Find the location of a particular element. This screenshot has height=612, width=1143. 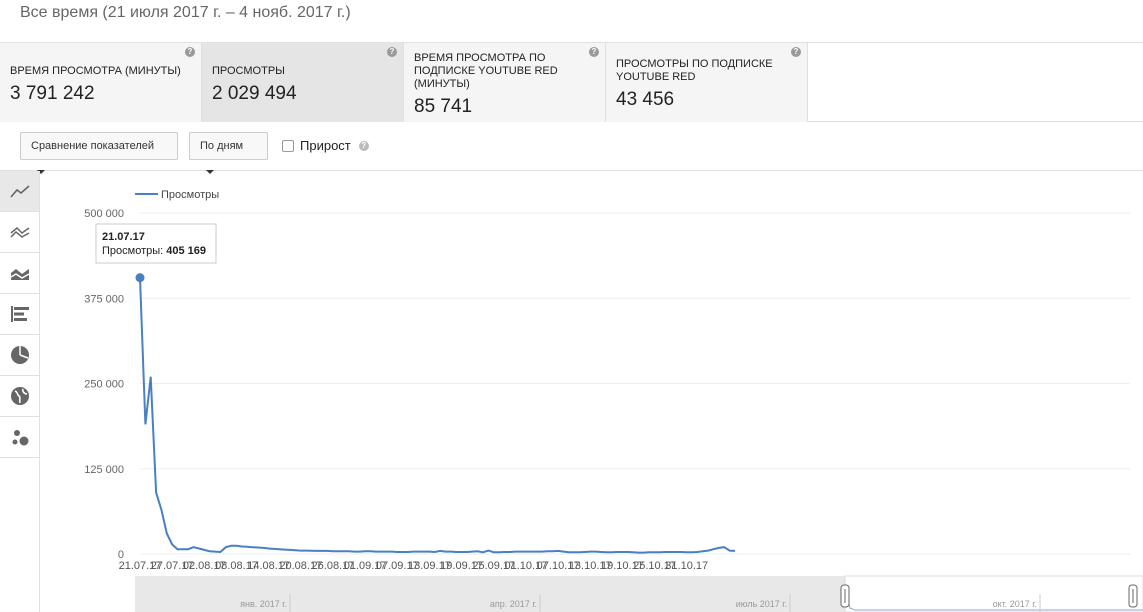

globe-icon is located at coordinates (19, 396).